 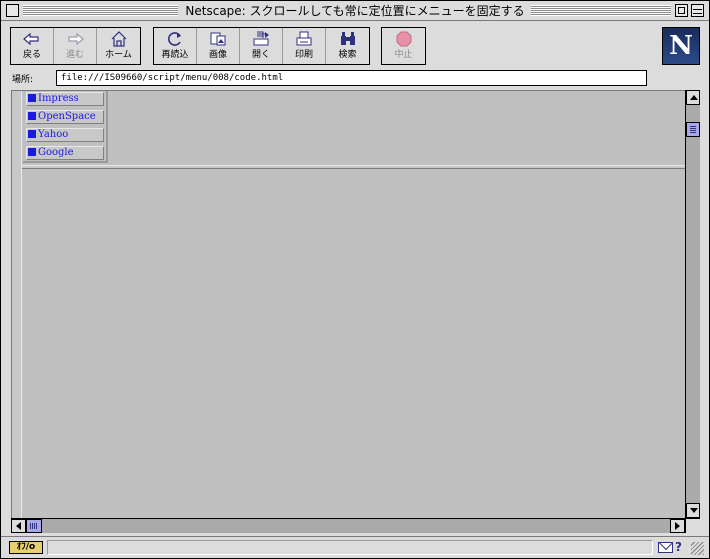 What do you see at coordinates (692, 525) in the screenshot?
I see `scroll-corner` at bounding box center [692, 525].